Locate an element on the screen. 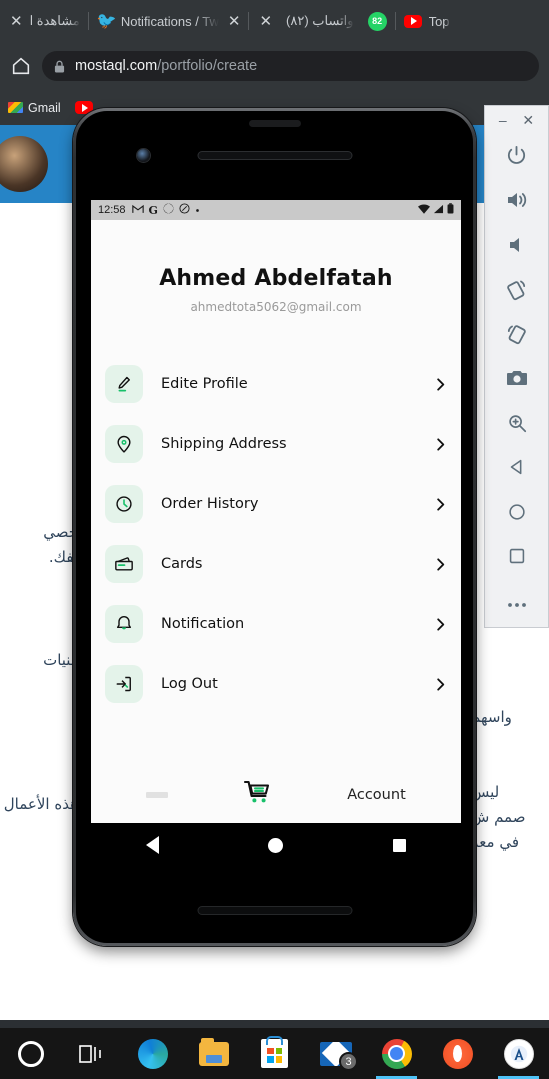 This screenshot has height=1079, width=549. android-navigation-bar is located at coordinates (276, 845).